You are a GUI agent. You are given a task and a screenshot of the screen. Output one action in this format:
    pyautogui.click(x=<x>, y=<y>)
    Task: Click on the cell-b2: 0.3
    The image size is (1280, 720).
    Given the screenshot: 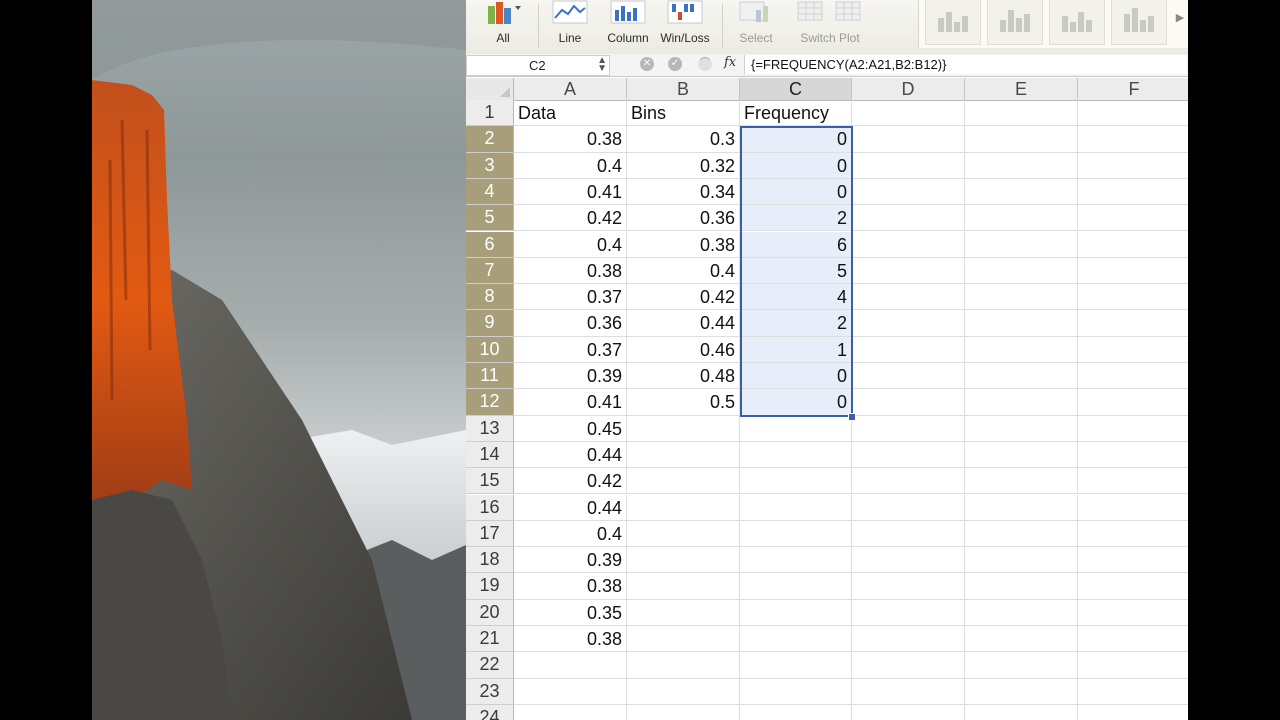 What is the action you would take?
    pyautogui.click(x=683, y=139)
    